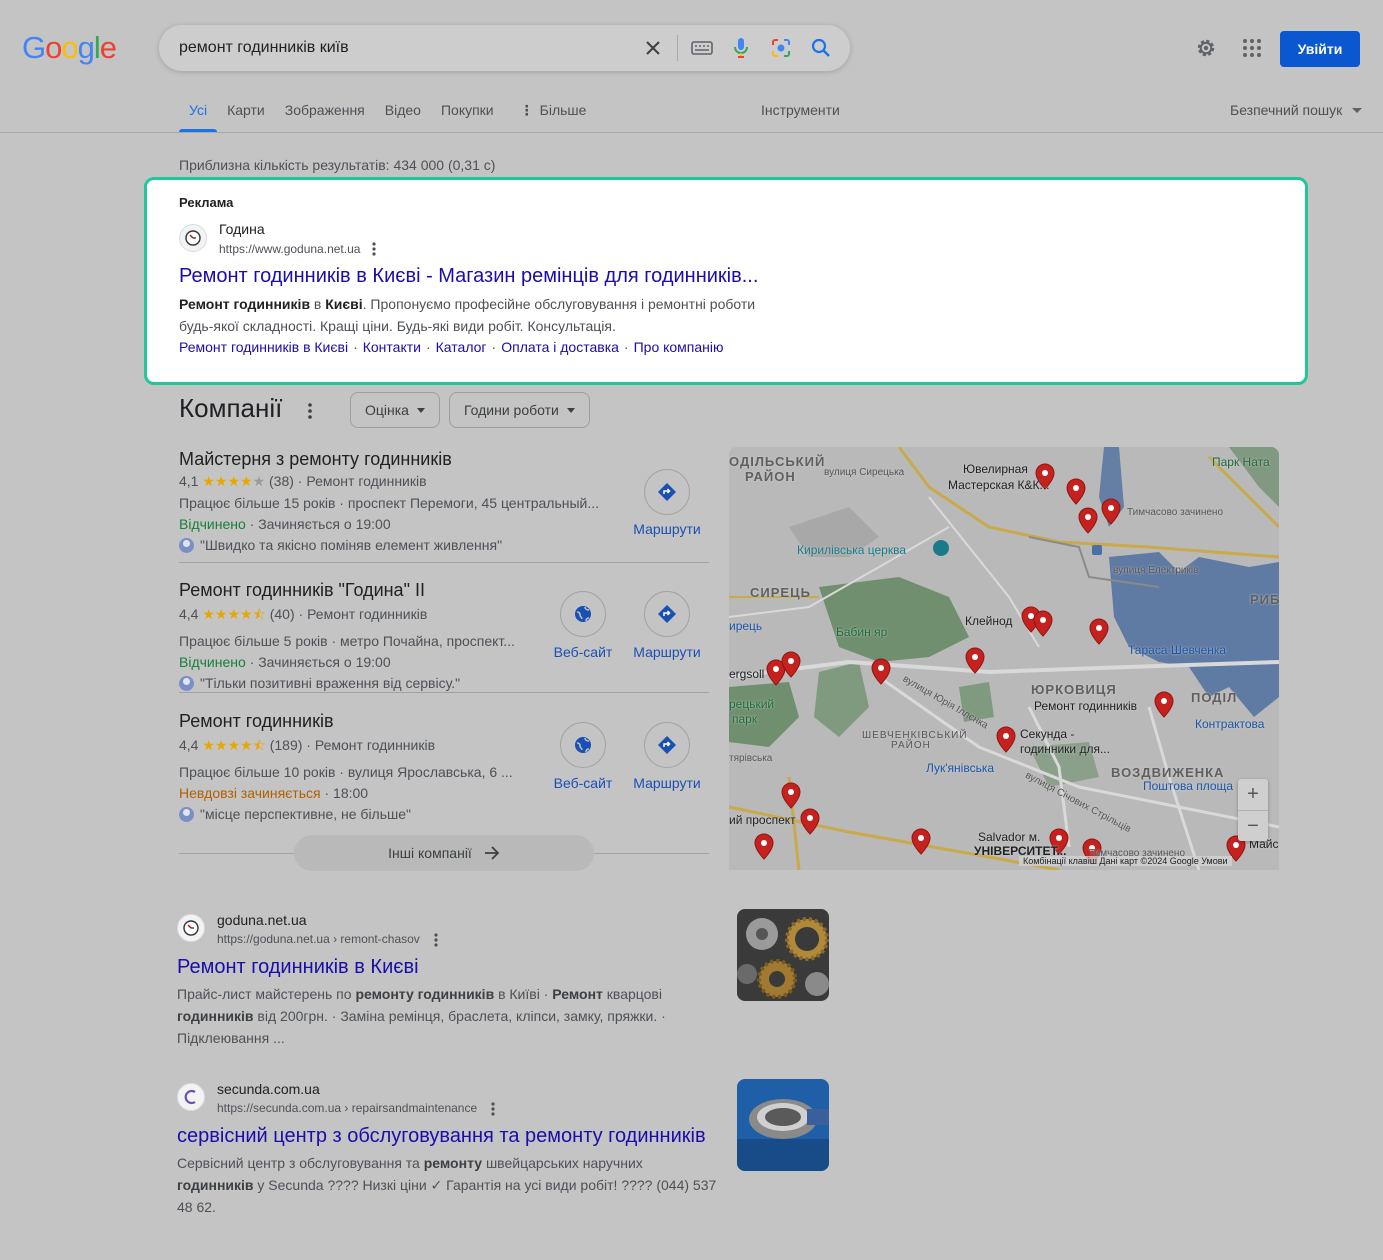 The width and height of the screenshot is (1383, 1260). Describe the element at coordinates (560, 347) in the screenshot. I see `sitelink-payment: Оплата і доставка` at that location.